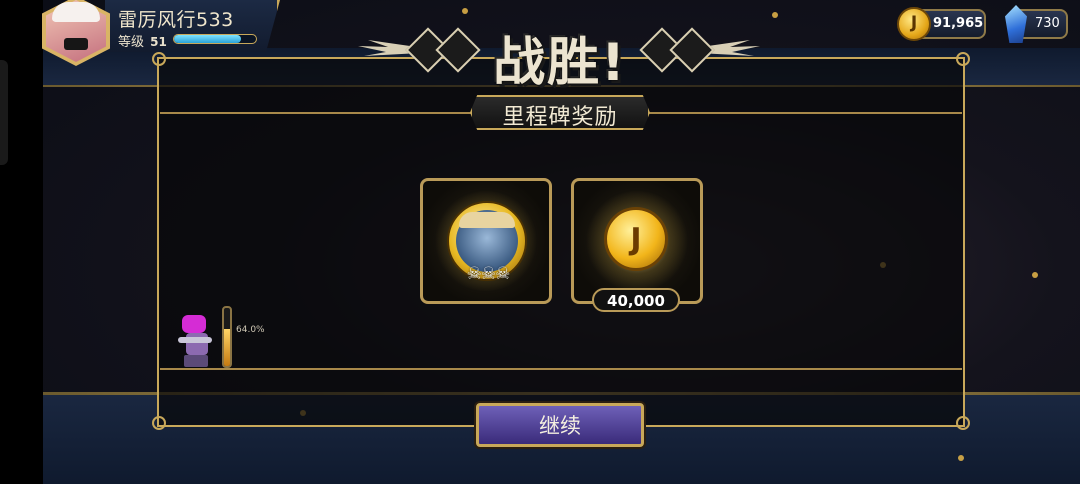 This screenshot has height=484, width=1080. I want to click on continue-button: 继续, so click(560, 425).